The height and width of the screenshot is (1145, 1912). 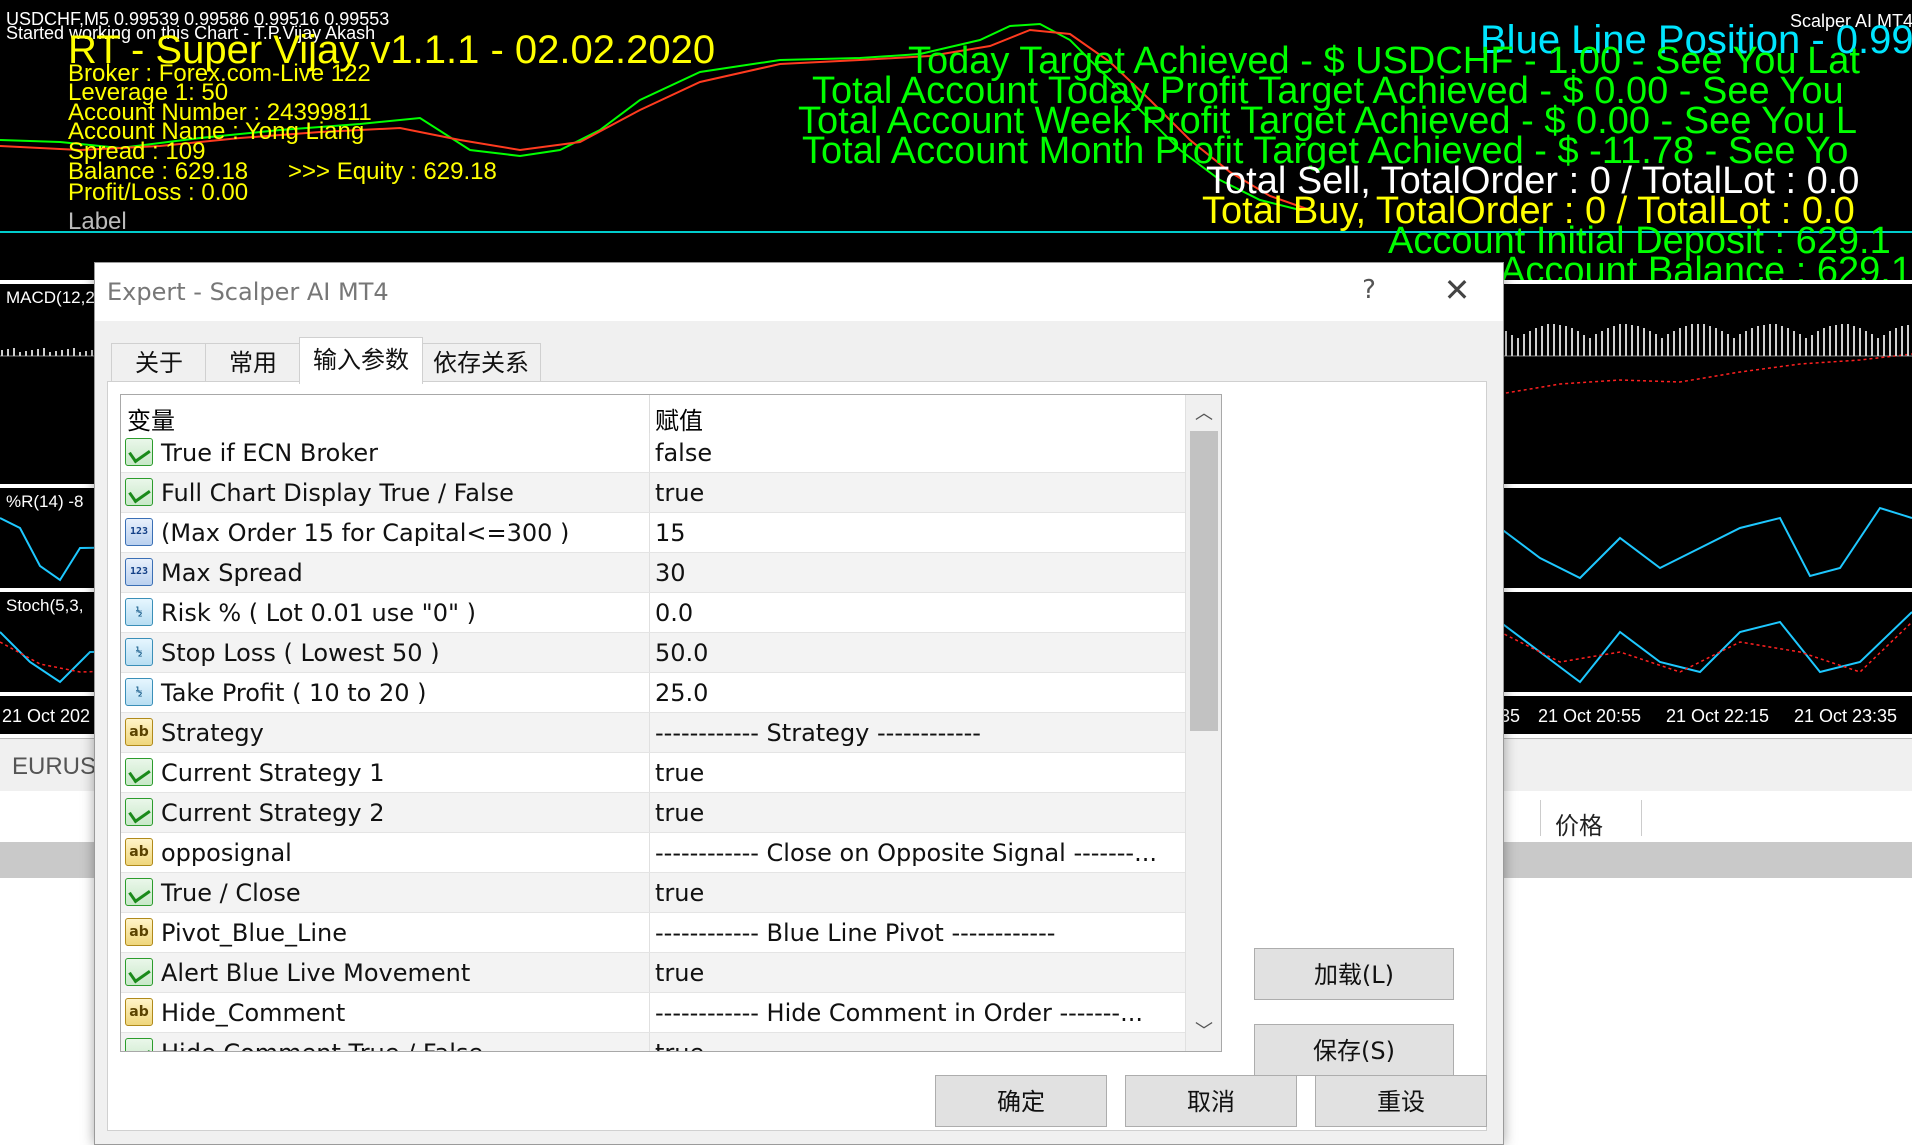 I want to click on parameter-name: True / Close, so click(x=231, y=893).